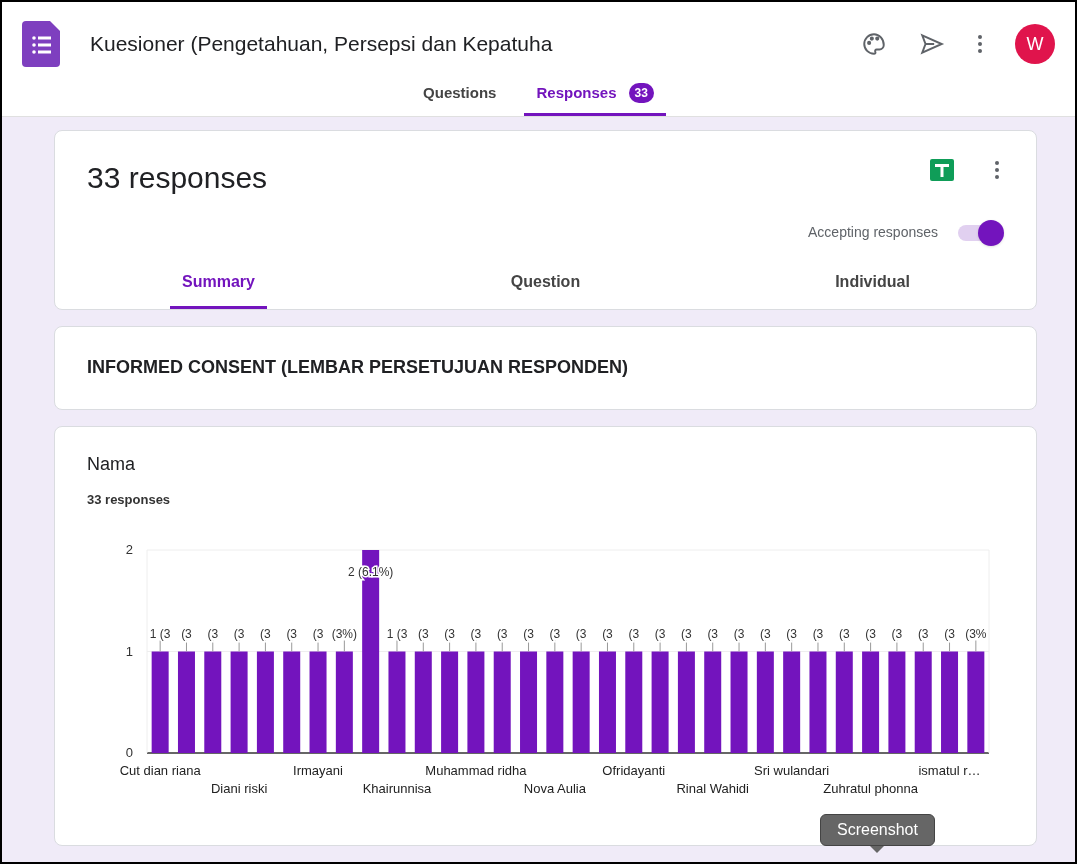 This screenshot has height=864, width=1077. Describe the element at coordinates (942, 169) in the screenshot. I see `spreadsheet-icon` at that location.